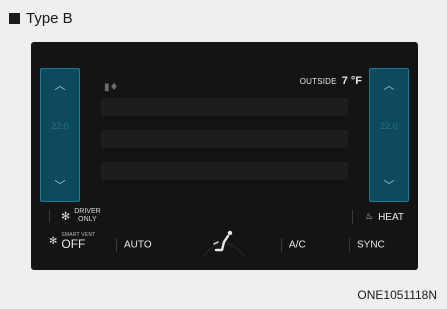 Image resolution: width=447 pixels, height=309 pixels. Describe the element at coordinates (73, 244) in the screenshot. I see `smart-vent-value: OFF` at that location.